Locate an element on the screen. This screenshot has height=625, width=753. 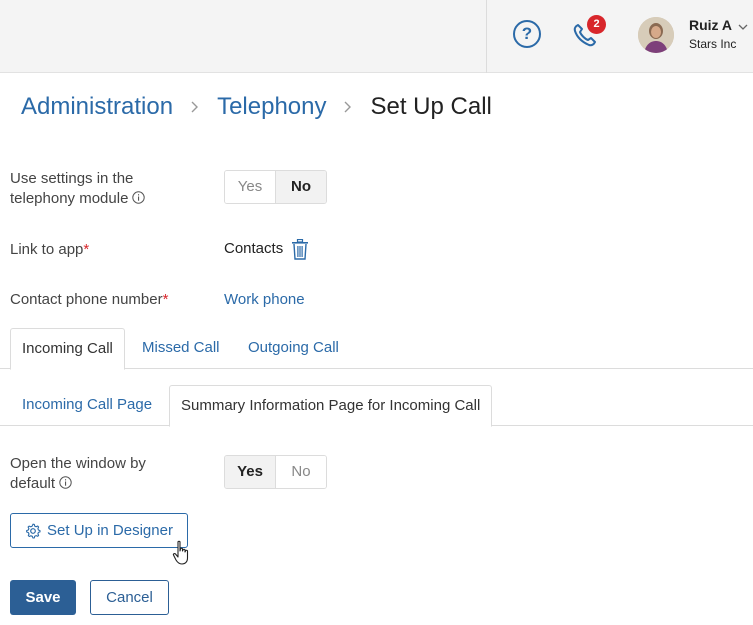
open-window-no-option: No is located at coordinates (301, 472).